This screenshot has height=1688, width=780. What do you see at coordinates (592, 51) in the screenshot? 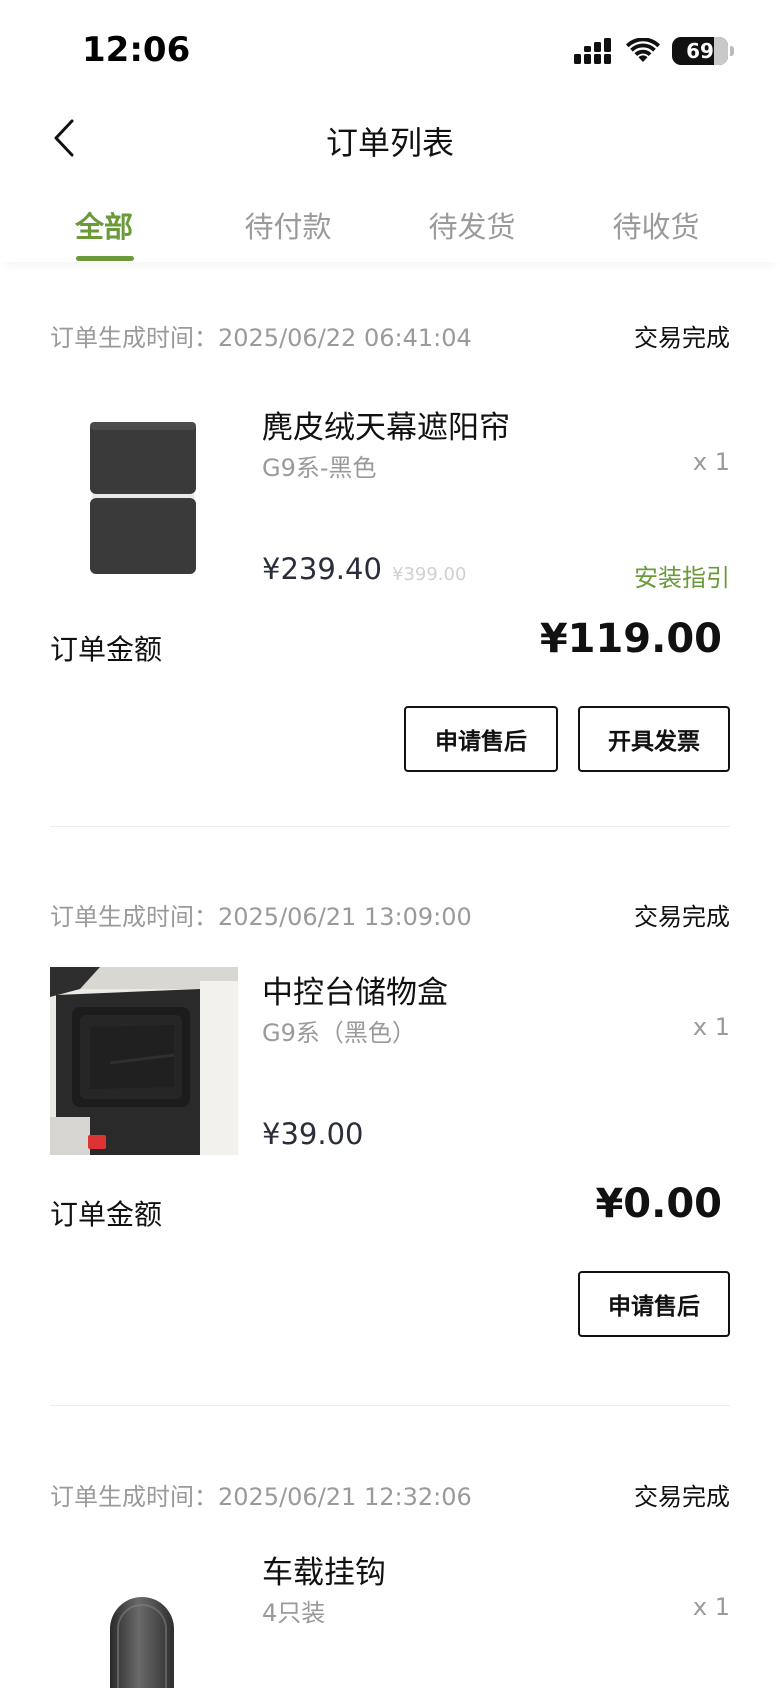
I see `cellular-signal-icon` at bounding box center [592, 51].